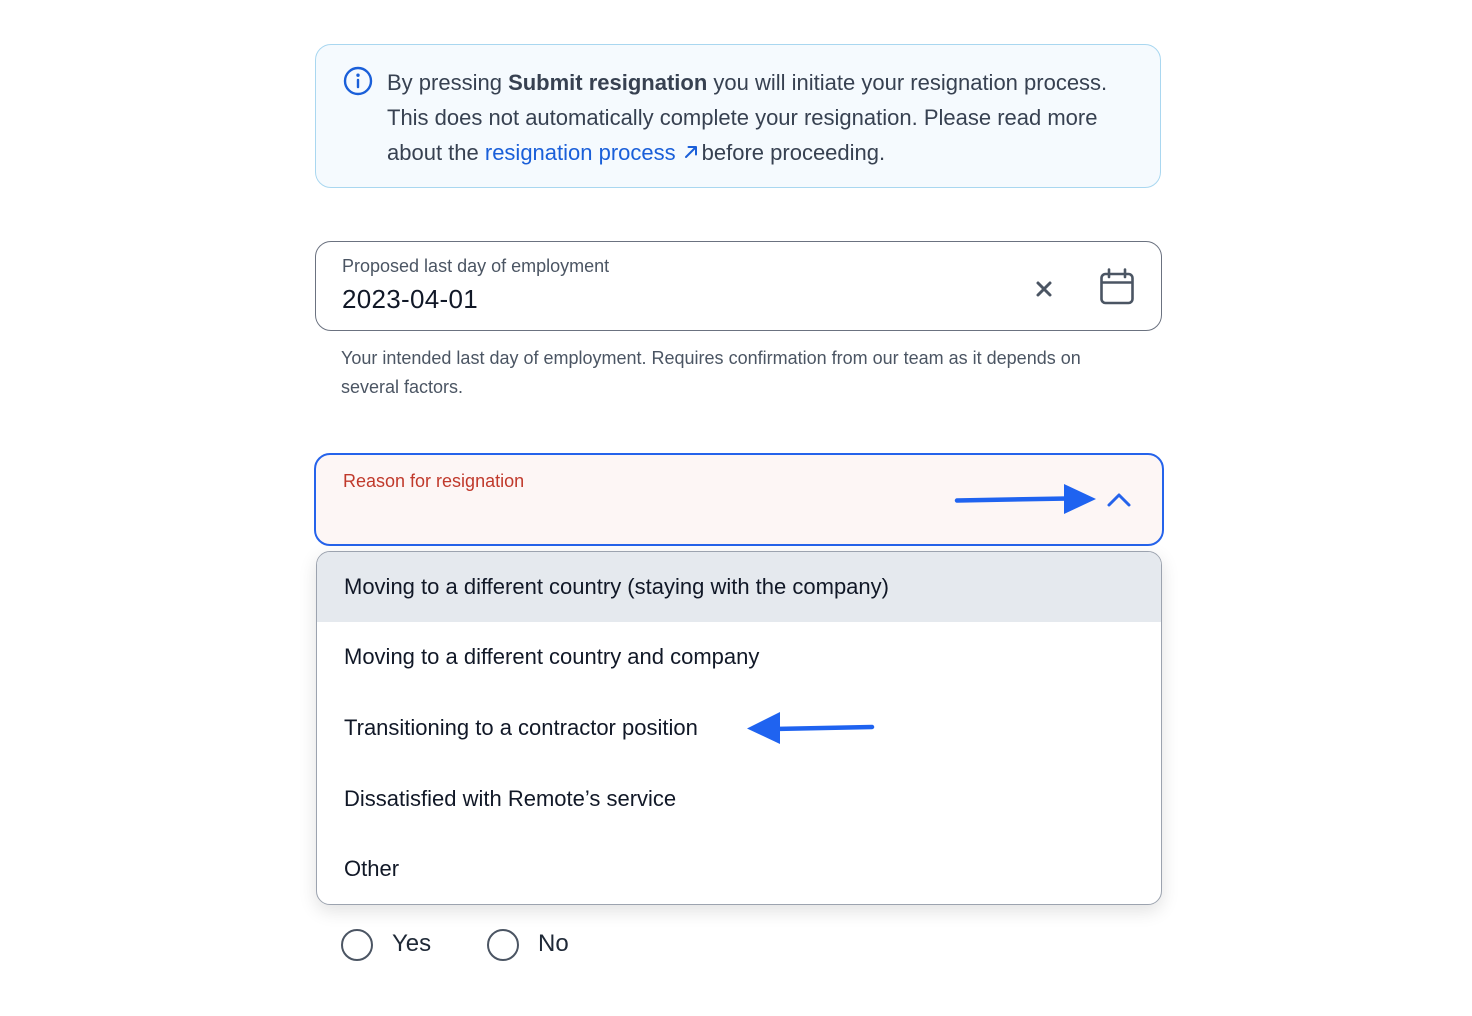 Image resolution: width=1472 pixels, height=1016 pixels. I want to click on radio-yes-label: Yes, so click(412, 943).